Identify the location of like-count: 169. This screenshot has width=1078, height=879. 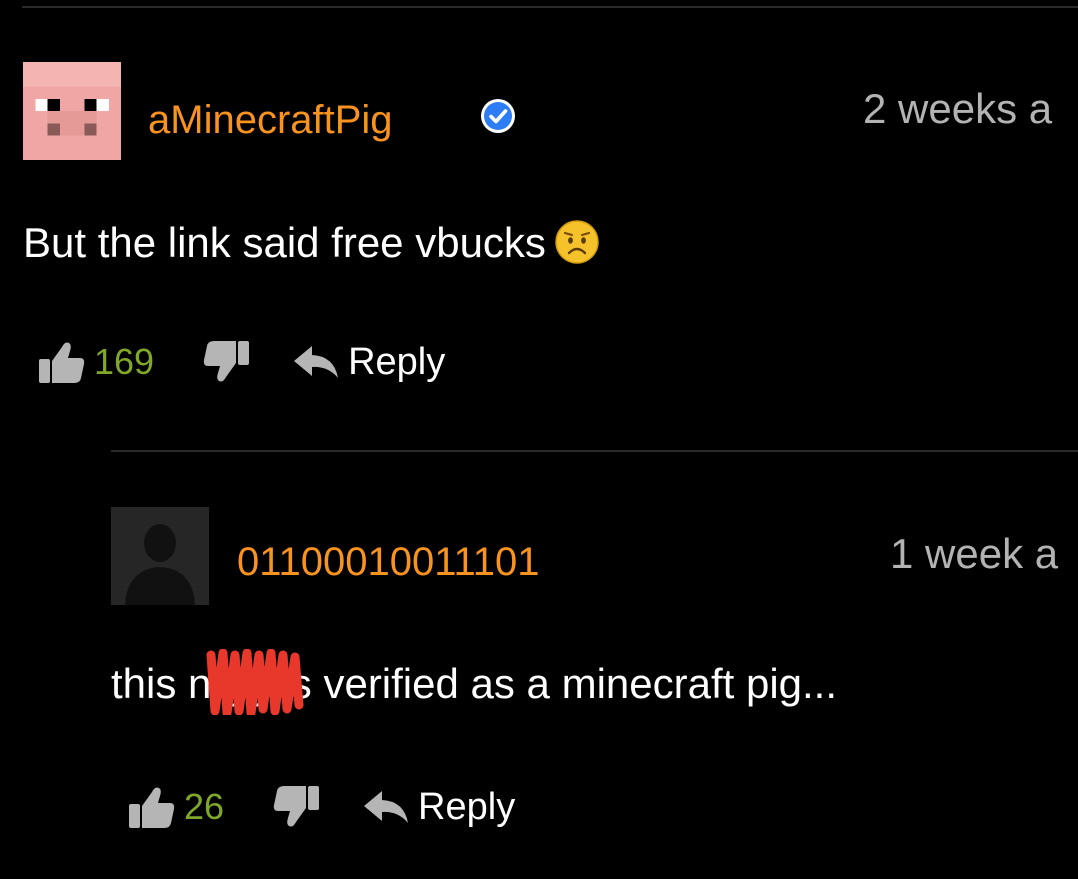
(124, 361).